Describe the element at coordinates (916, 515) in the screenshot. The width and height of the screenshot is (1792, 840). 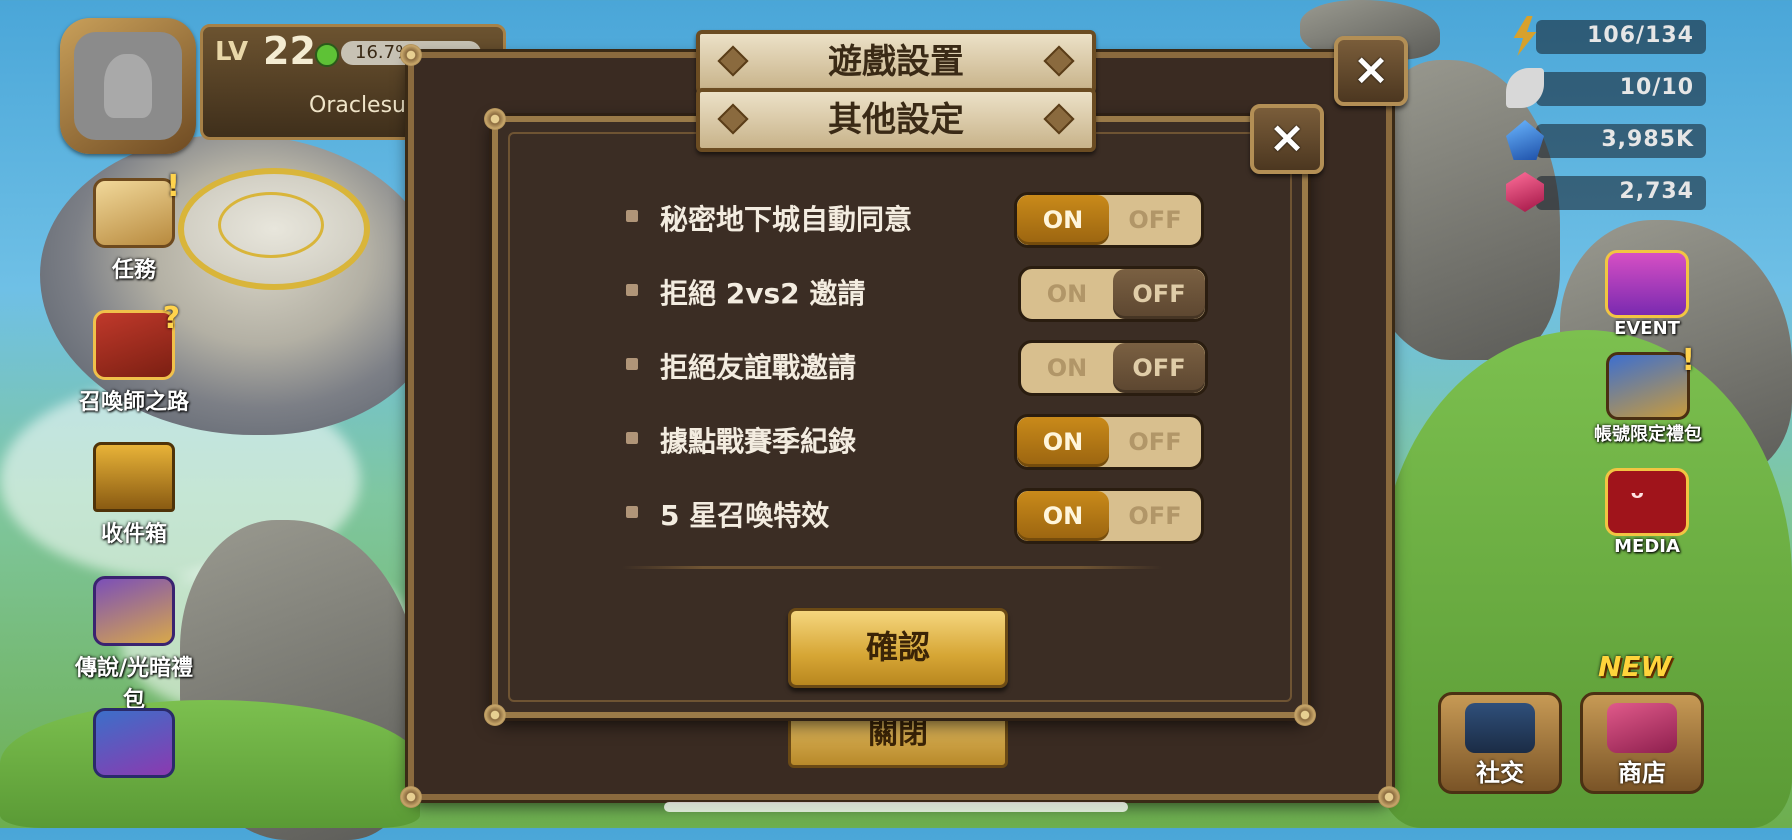
I see `setting-5-star-summon-effect: 5 星召喚特效 ON OFF` at that location.